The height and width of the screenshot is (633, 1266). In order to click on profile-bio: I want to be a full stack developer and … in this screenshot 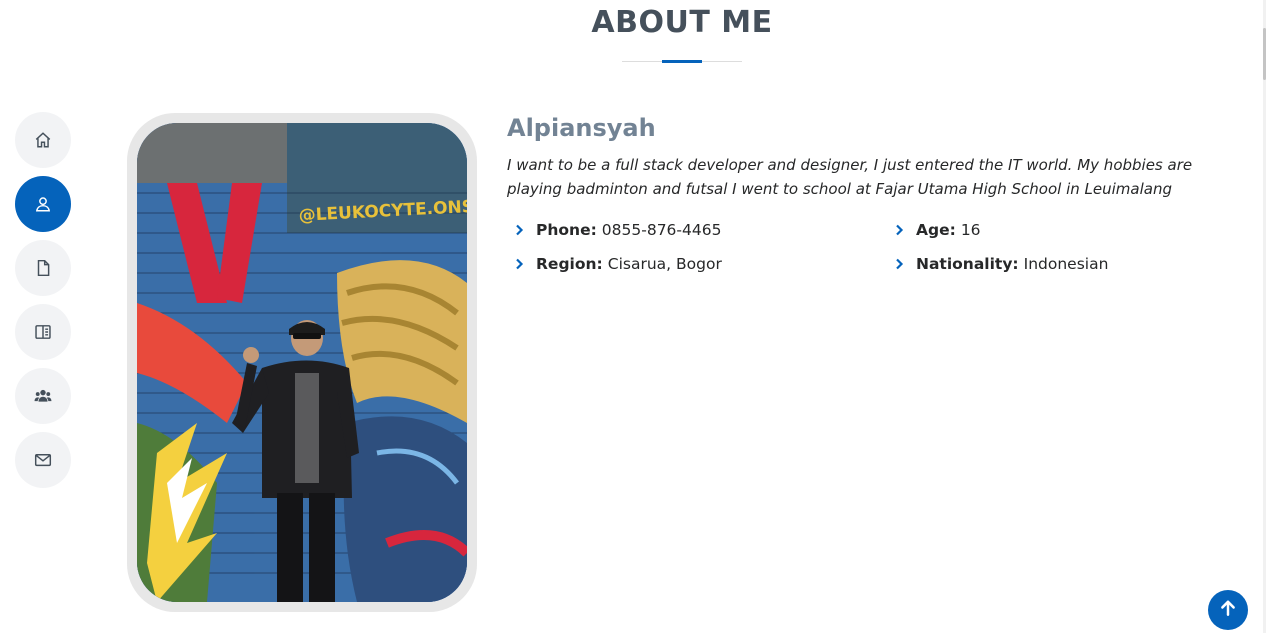, I will do `click(850, 177)`.